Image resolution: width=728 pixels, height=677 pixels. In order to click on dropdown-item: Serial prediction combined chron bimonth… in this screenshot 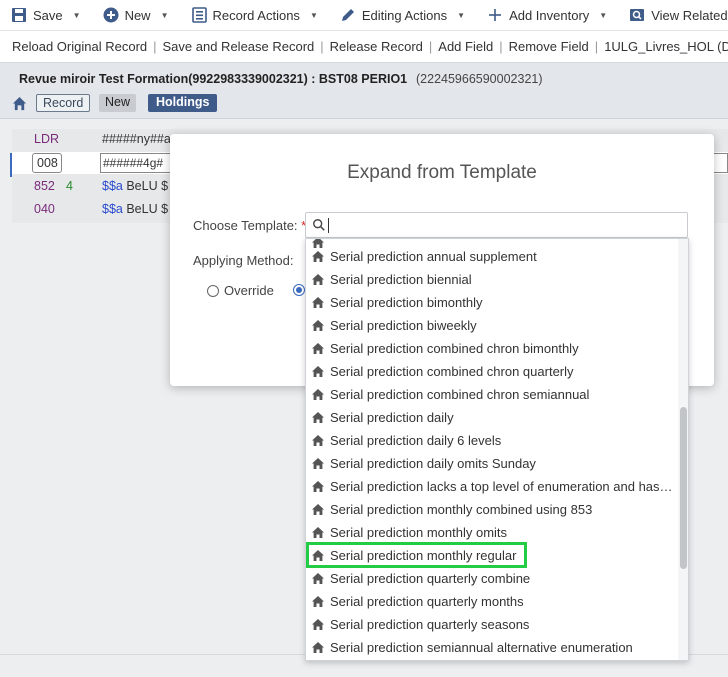, I will do `click(492, 348)`.